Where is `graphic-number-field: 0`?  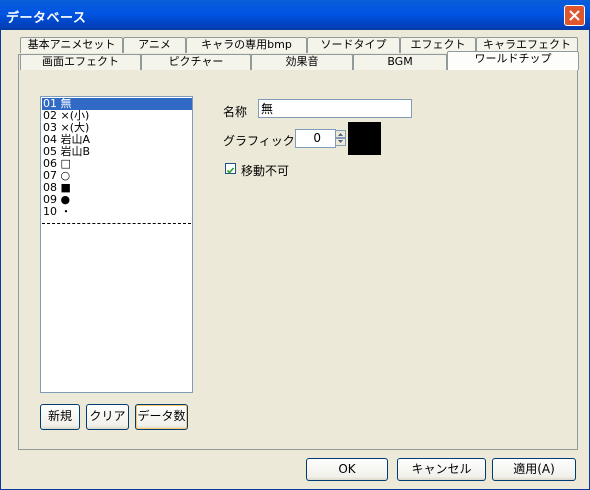 graphic-number-field: 0 is located at coordinates (315, 138).